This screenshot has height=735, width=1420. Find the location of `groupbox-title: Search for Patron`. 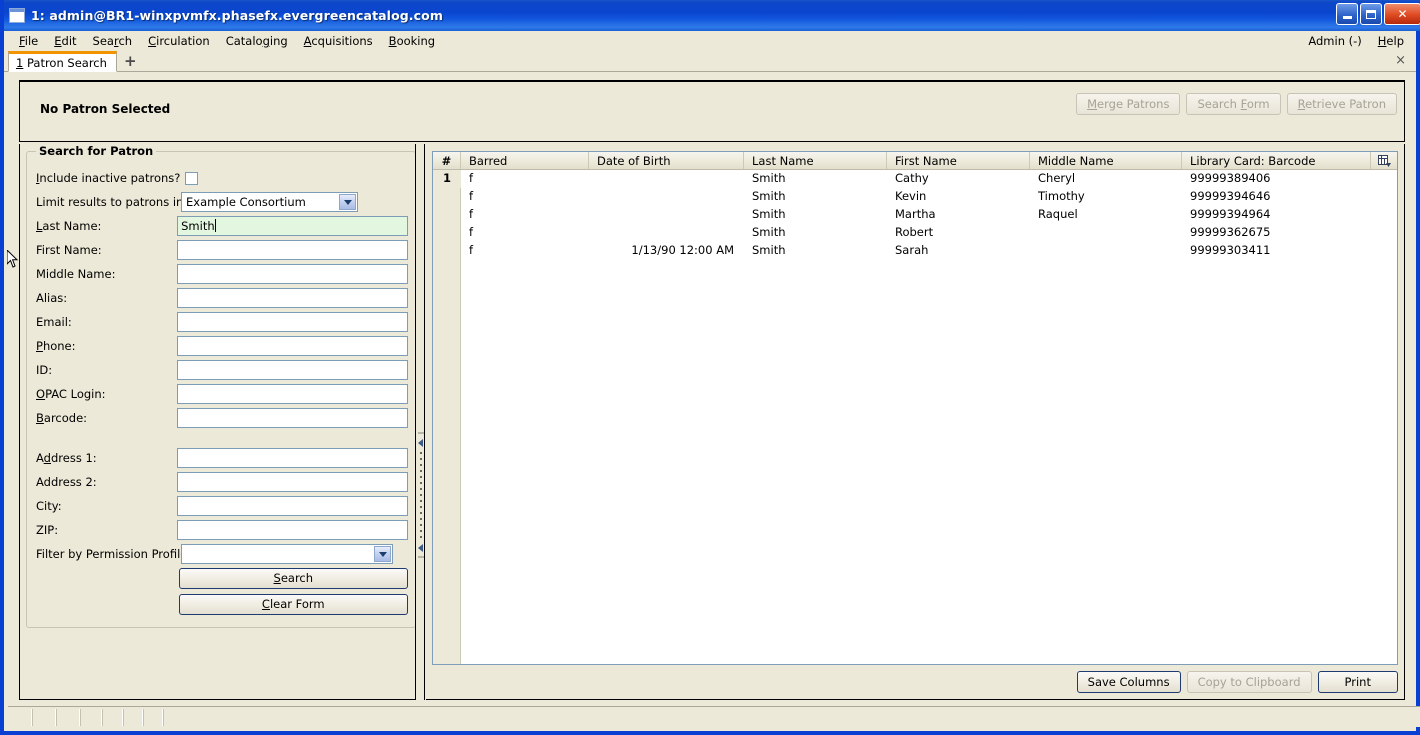

groupbox-title: Search for Patron is located at coordinates (96, 151).